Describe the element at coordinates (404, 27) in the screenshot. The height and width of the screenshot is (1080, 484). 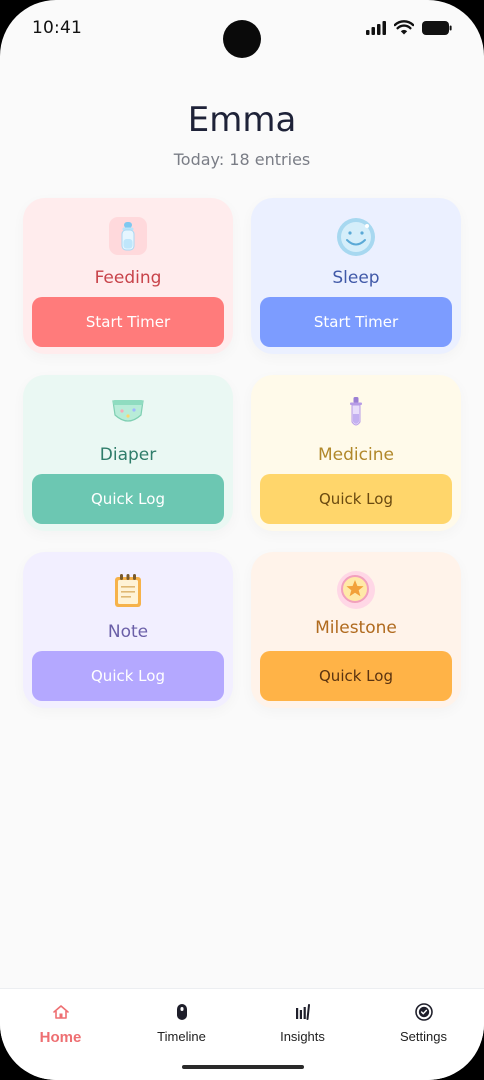
I see `wifi-icon` at that location.